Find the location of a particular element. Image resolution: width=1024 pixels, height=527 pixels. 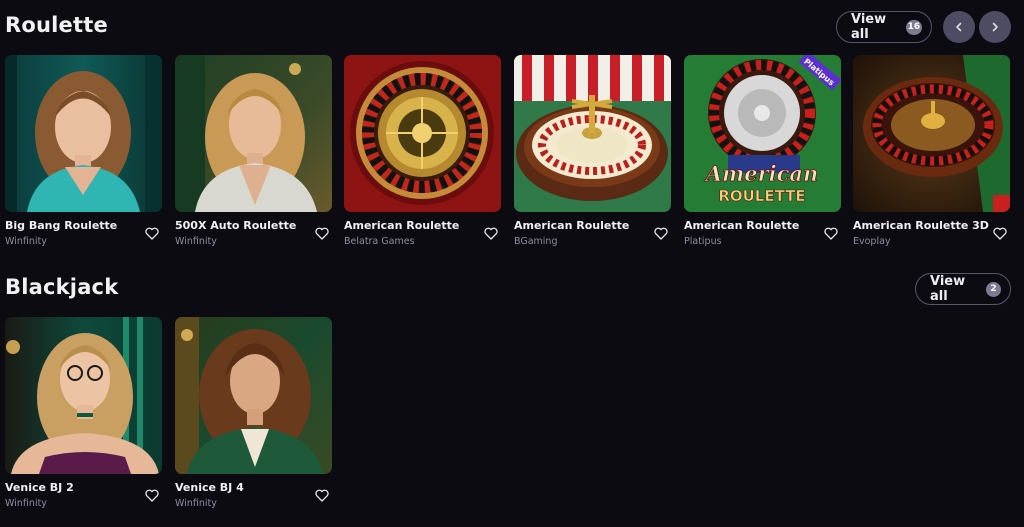

game-card: American Roulette BGaming is located at coordinates (592, 151).